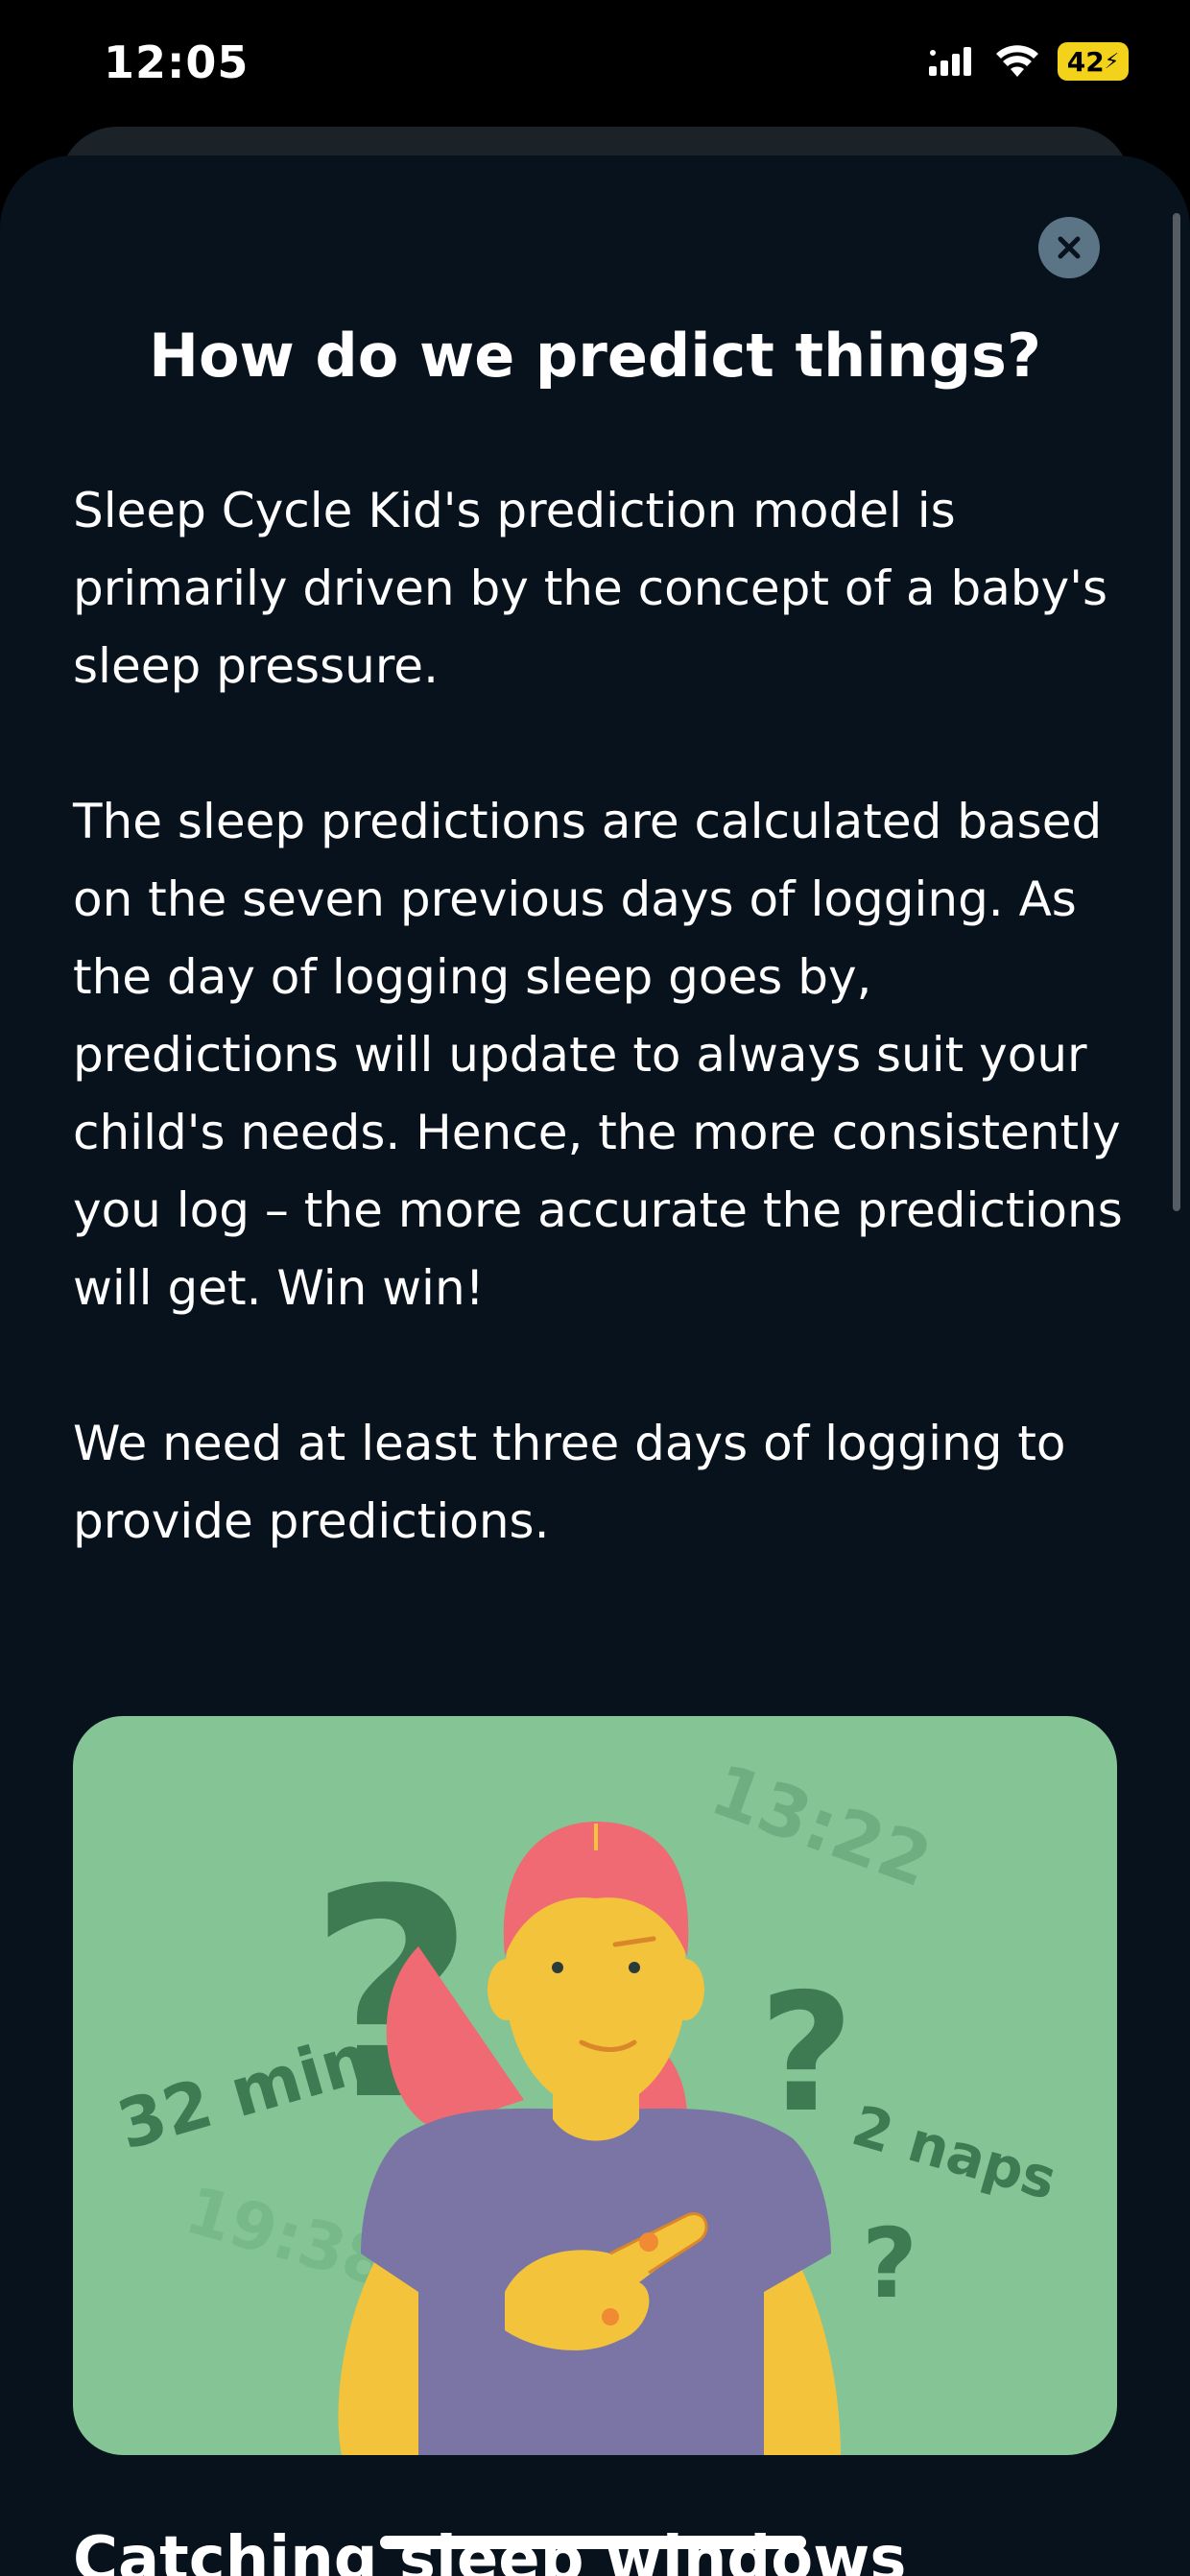  I want to click on battery-level: 42, so click(1086, 61).